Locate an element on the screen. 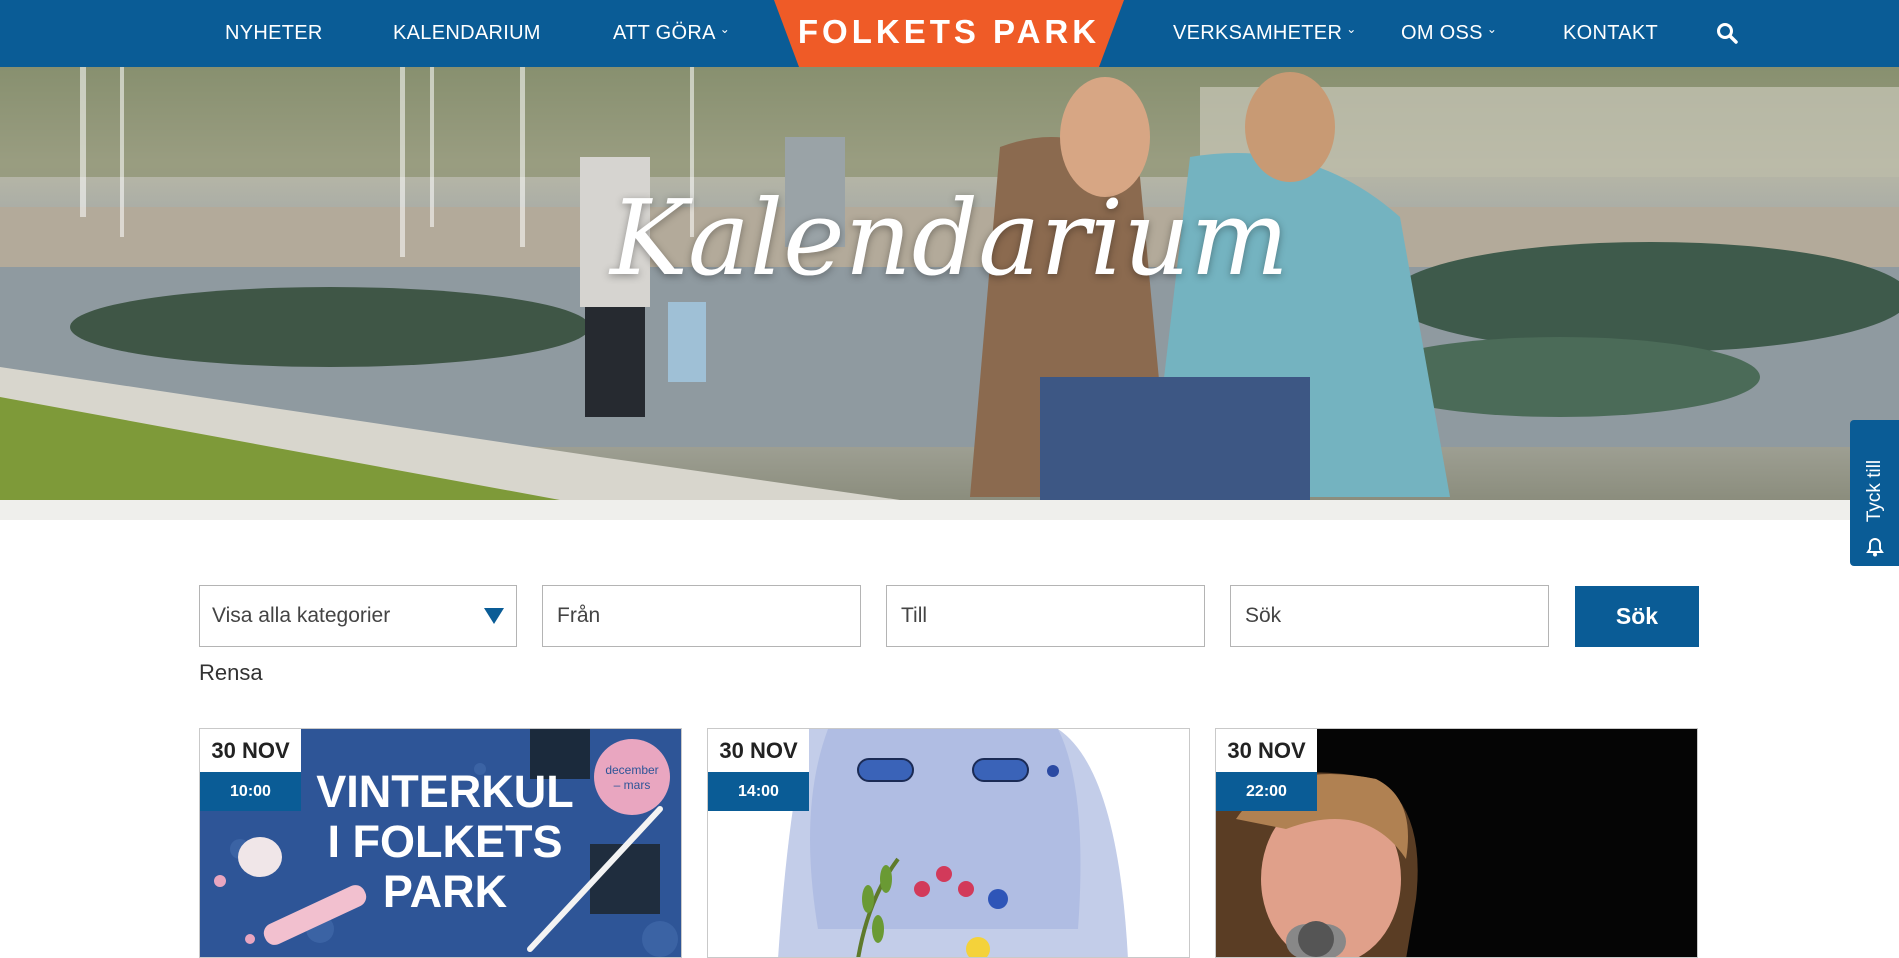 The width and height of the screenshot is (1899, 958). search-field is located at coordinates (1389, 616).